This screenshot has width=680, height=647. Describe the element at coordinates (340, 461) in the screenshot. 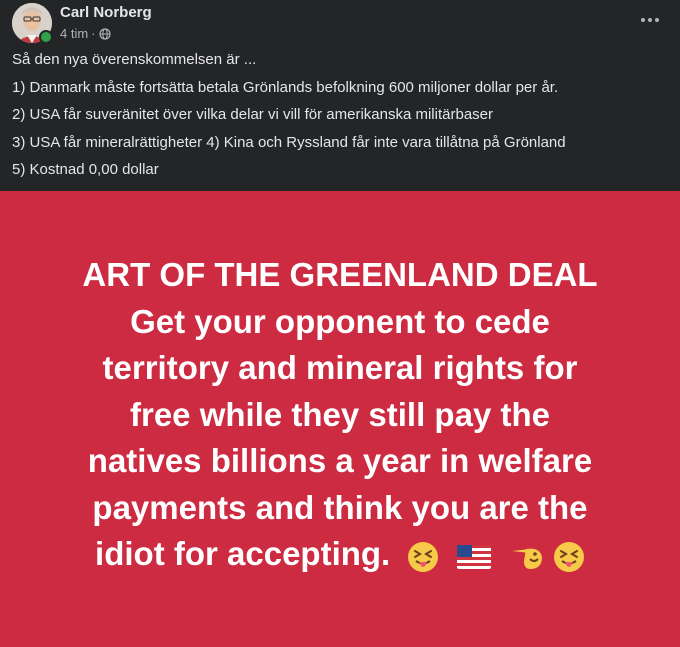

I see `card-line: natives billions a year in welfare` at that location.